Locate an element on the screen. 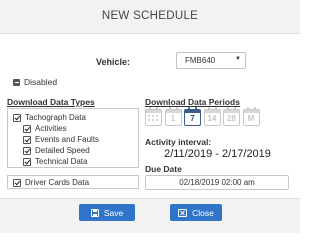  activity-interval-value: 2/11/2019 - 2/17/2019 is located at coordinates (217, 154).